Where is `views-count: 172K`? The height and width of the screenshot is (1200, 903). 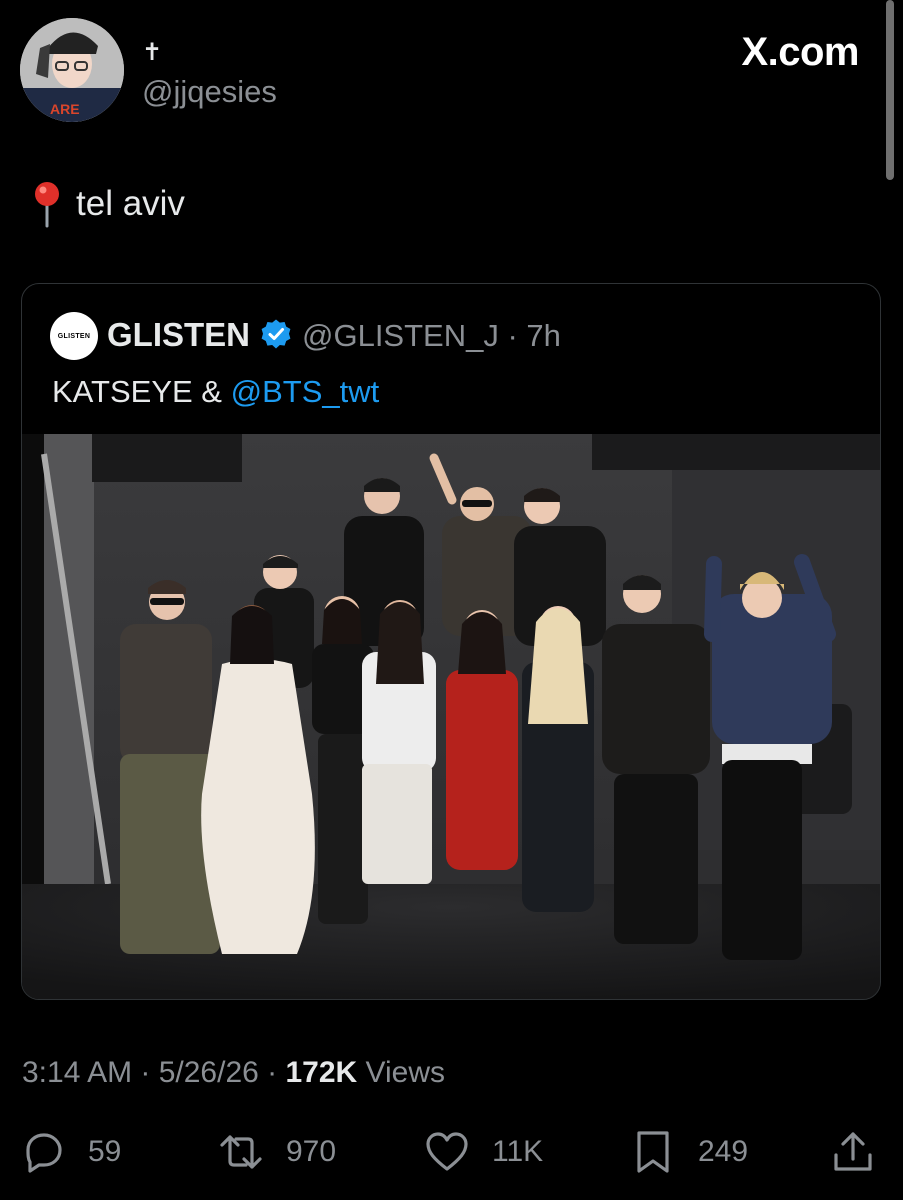
views-count: 172K is located at coordinates (321, 1072).